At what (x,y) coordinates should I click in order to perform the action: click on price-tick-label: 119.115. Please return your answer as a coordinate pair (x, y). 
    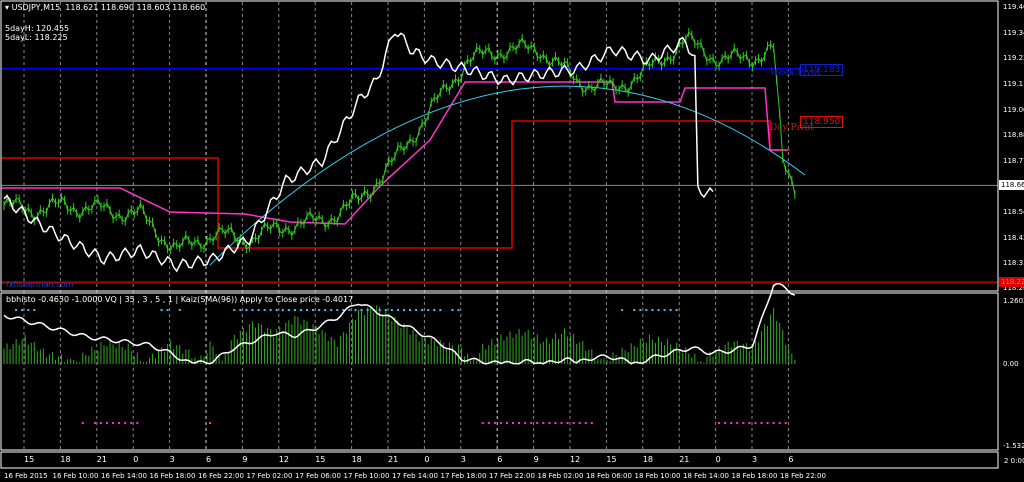
    Looking at the image, I should click on (1013, 83).